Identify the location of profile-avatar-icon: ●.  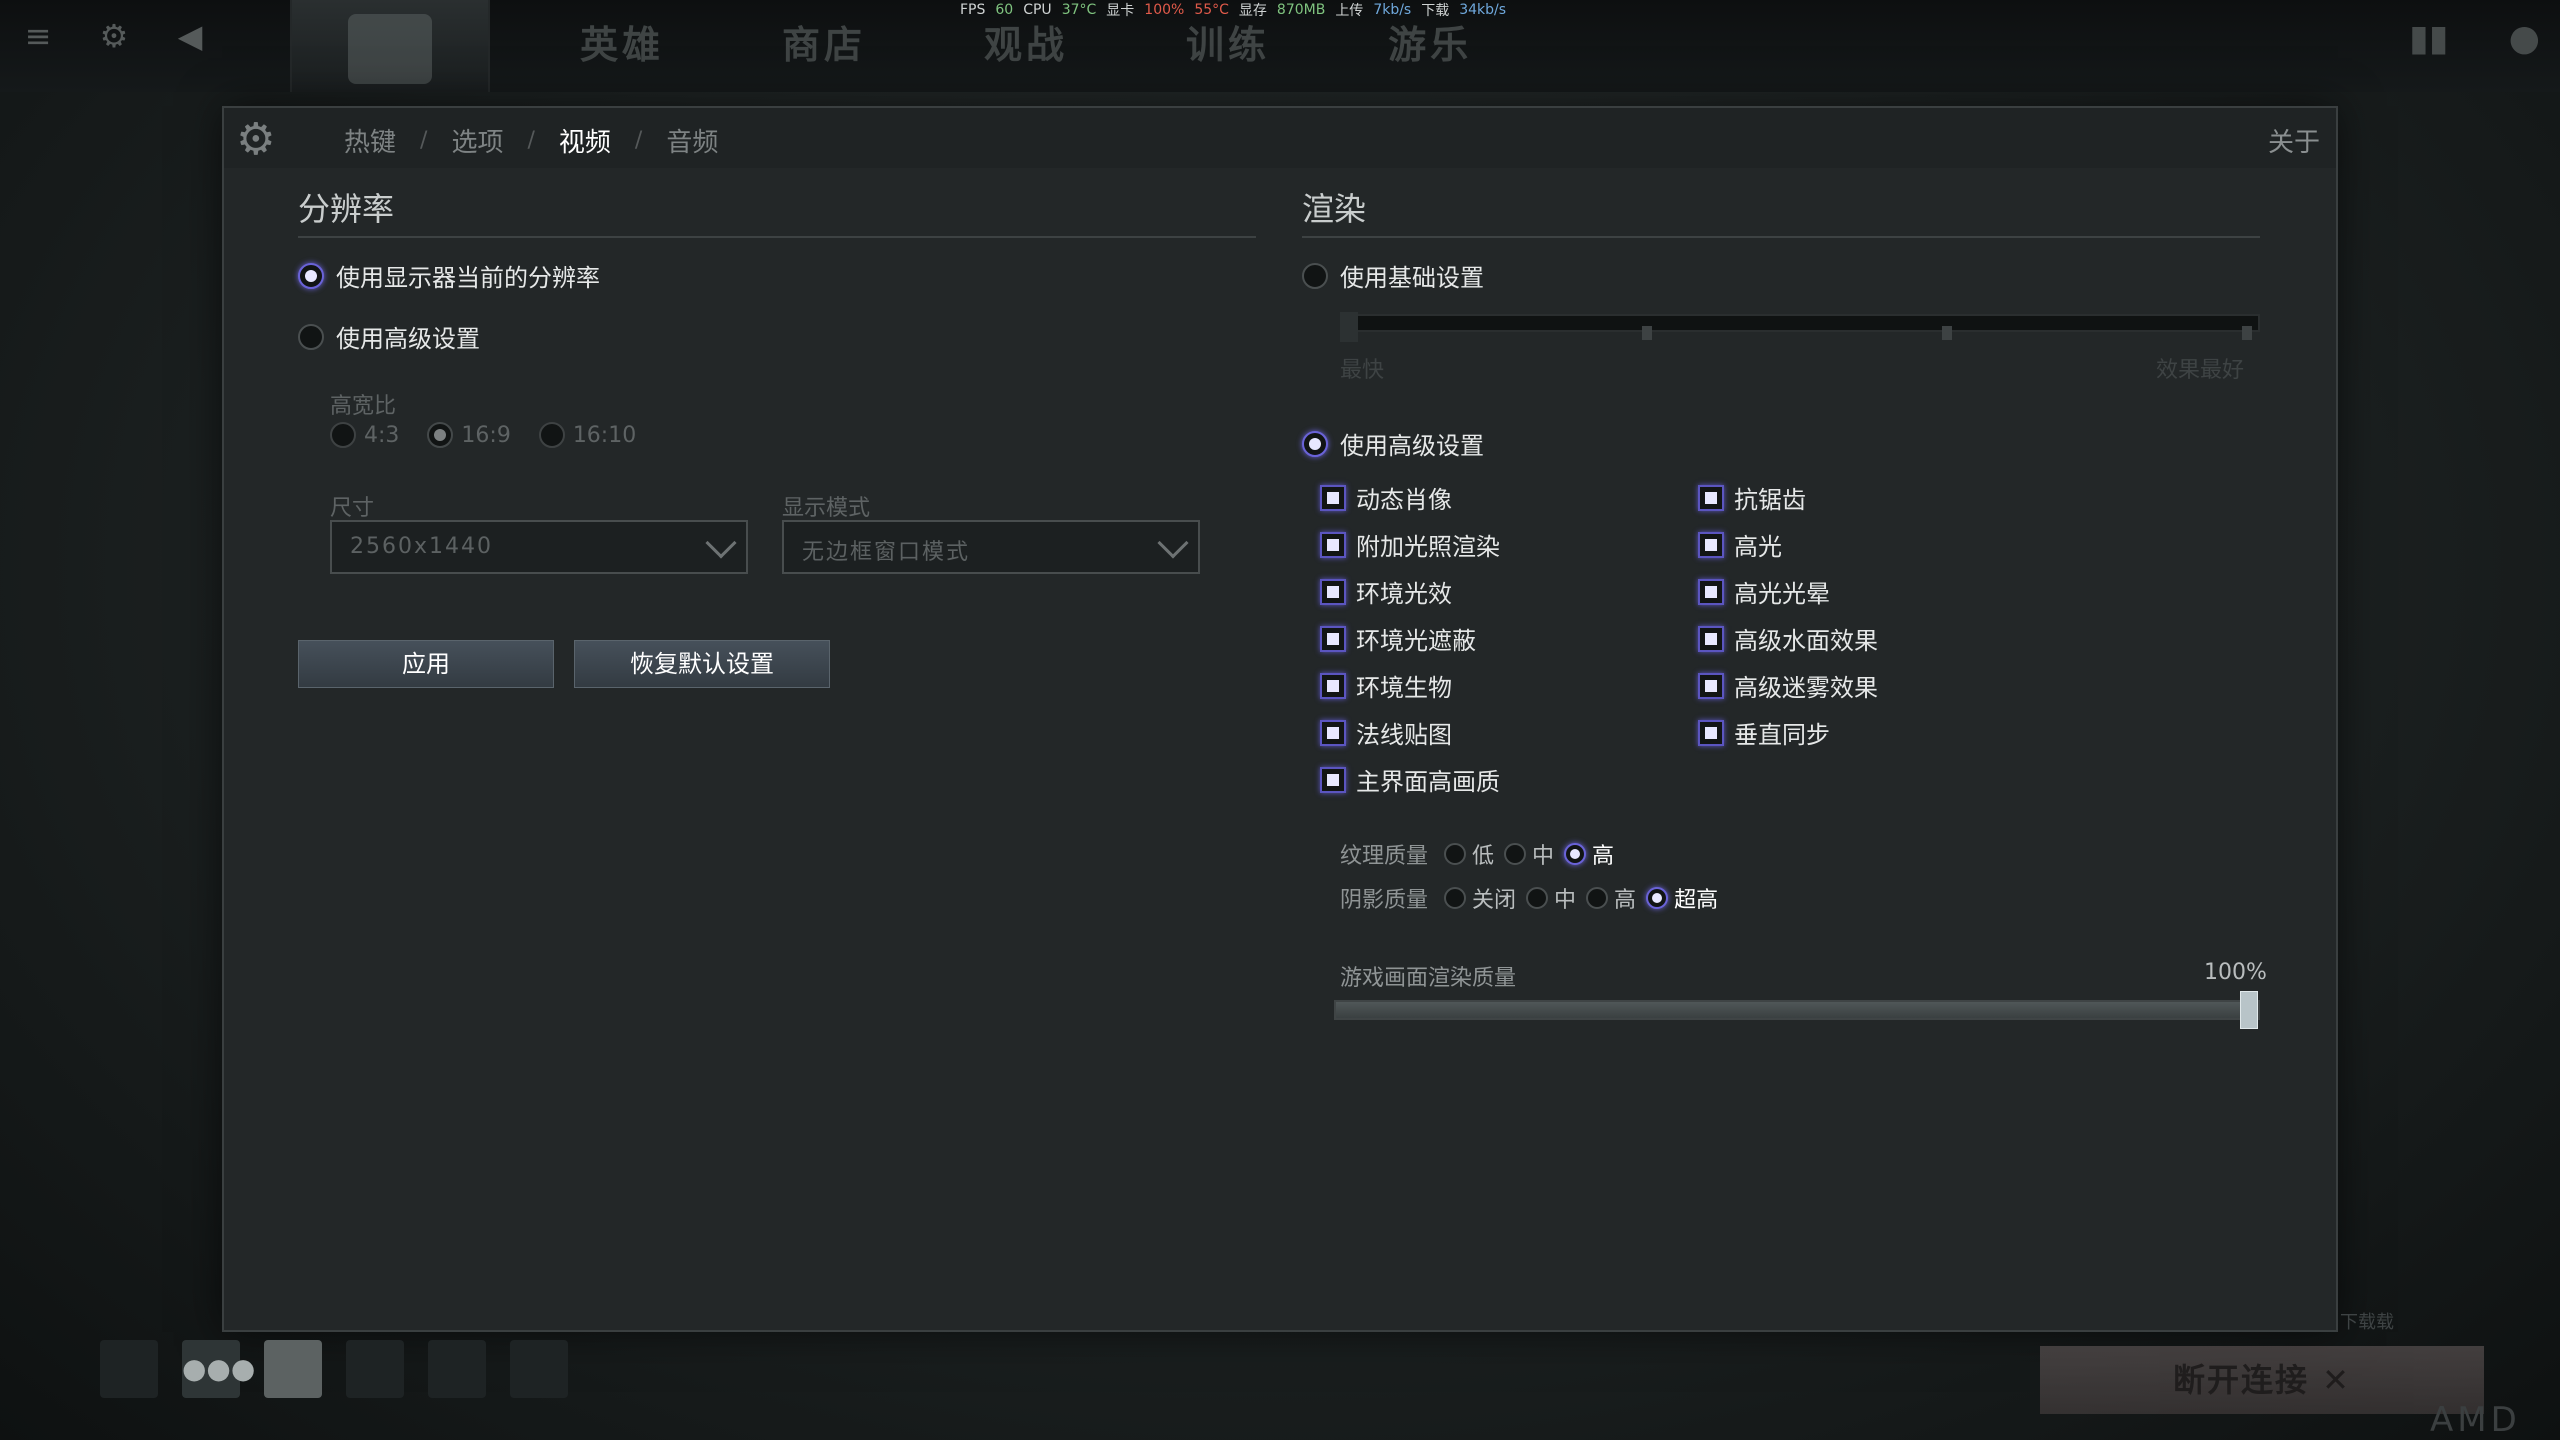
(2524, 38).